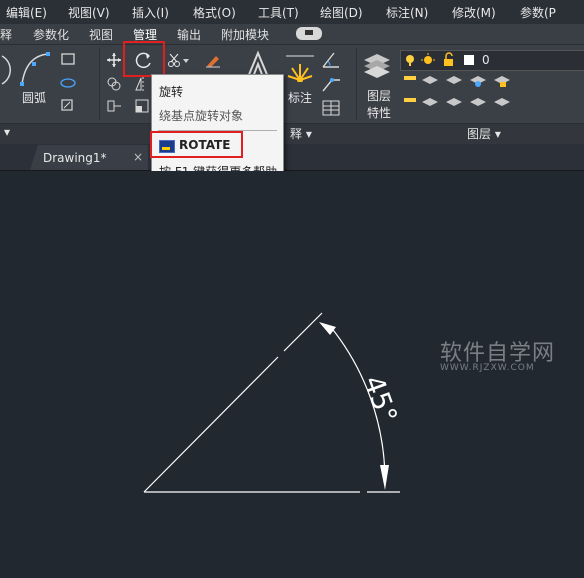  Describe the element at coordinates (211, 424) in the screenshot. I see `angle-ray-lower` at that location.